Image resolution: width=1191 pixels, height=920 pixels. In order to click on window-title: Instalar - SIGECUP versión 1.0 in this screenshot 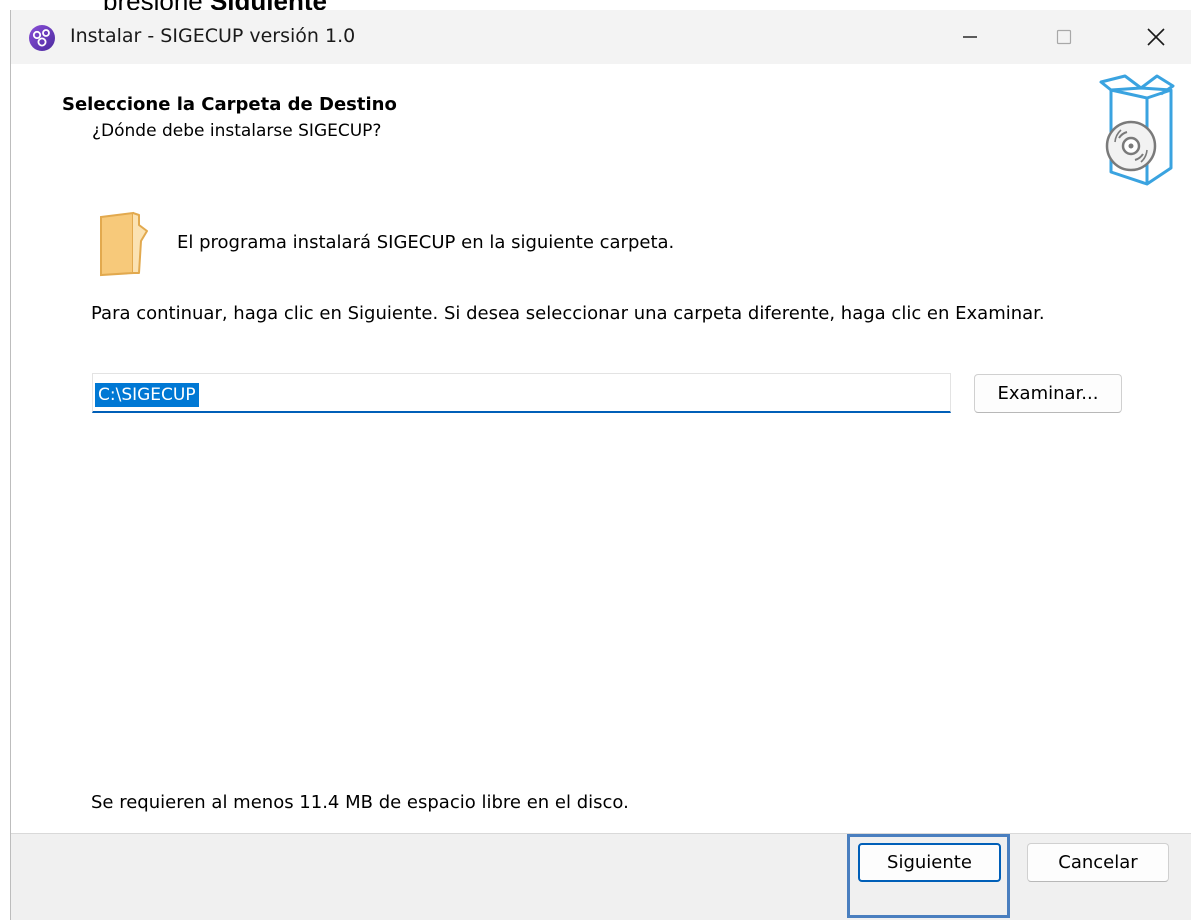, I will do `click(213, 36)`.